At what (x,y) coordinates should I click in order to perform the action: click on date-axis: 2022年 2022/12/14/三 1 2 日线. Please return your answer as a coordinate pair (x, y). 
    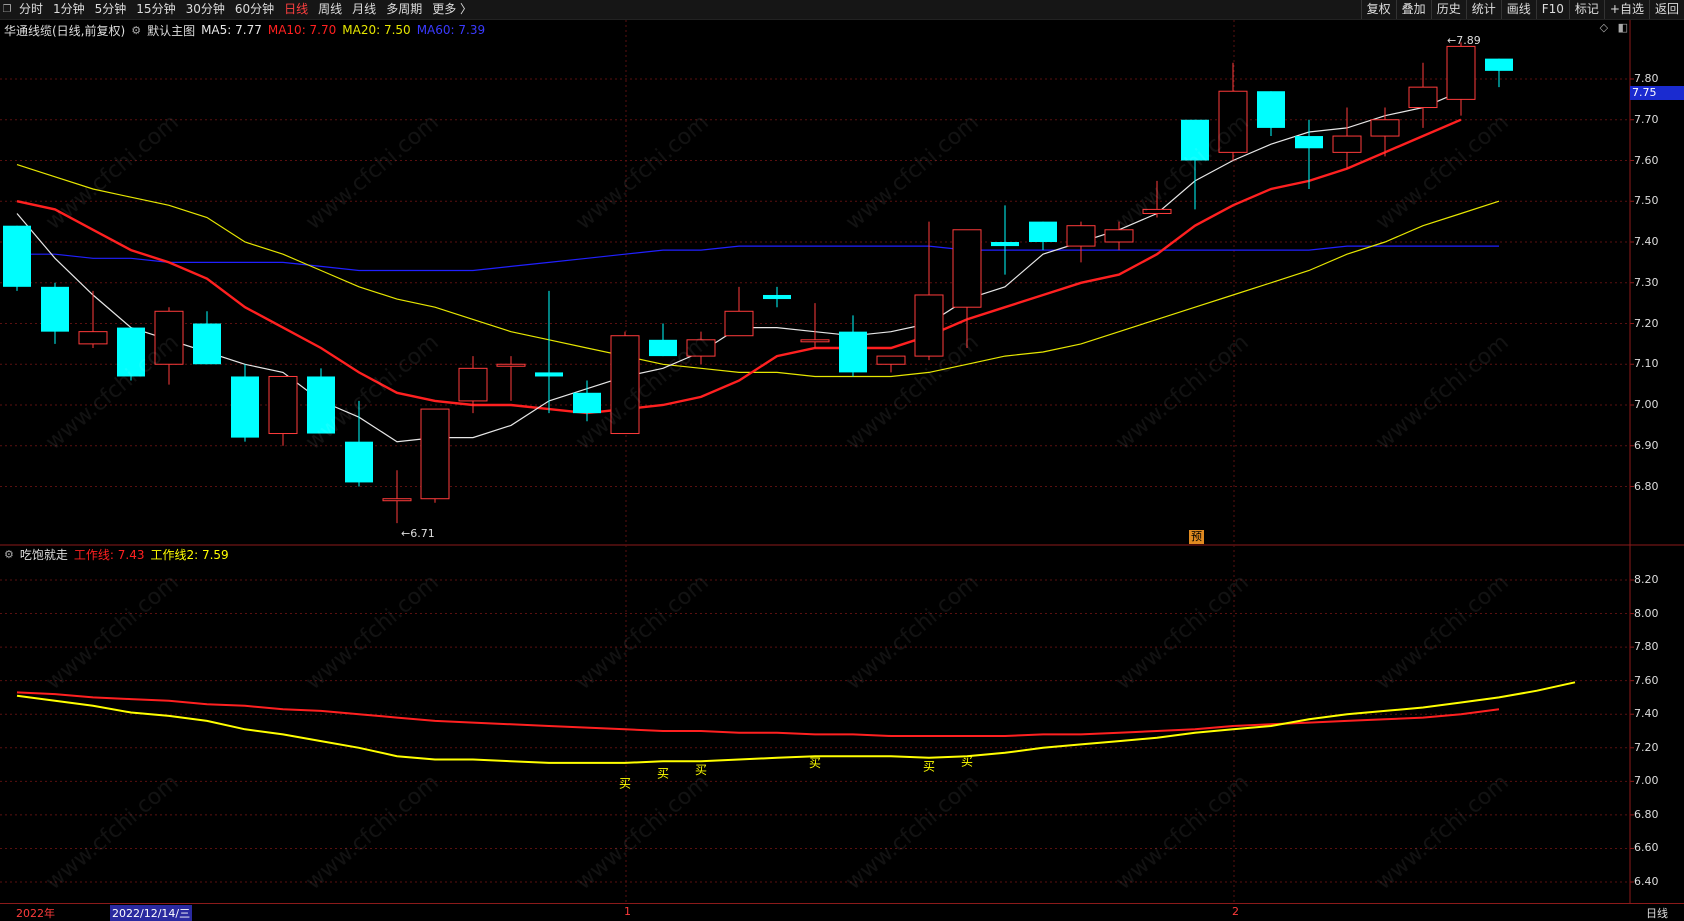
    Looking at the image, I should click on (842, 912).